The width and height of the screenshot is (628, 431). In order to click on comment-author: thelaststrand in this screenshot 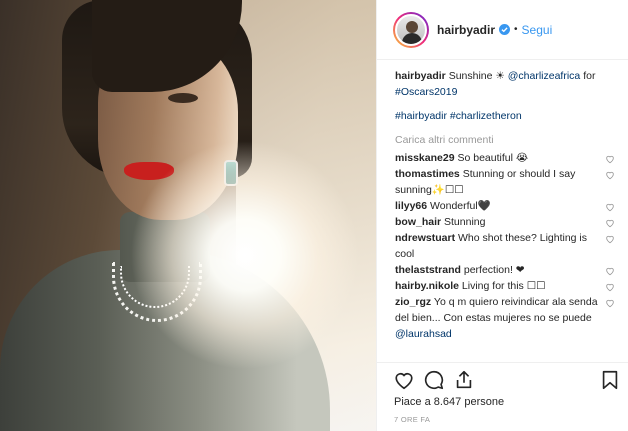, I will do `click(428, 270)`.